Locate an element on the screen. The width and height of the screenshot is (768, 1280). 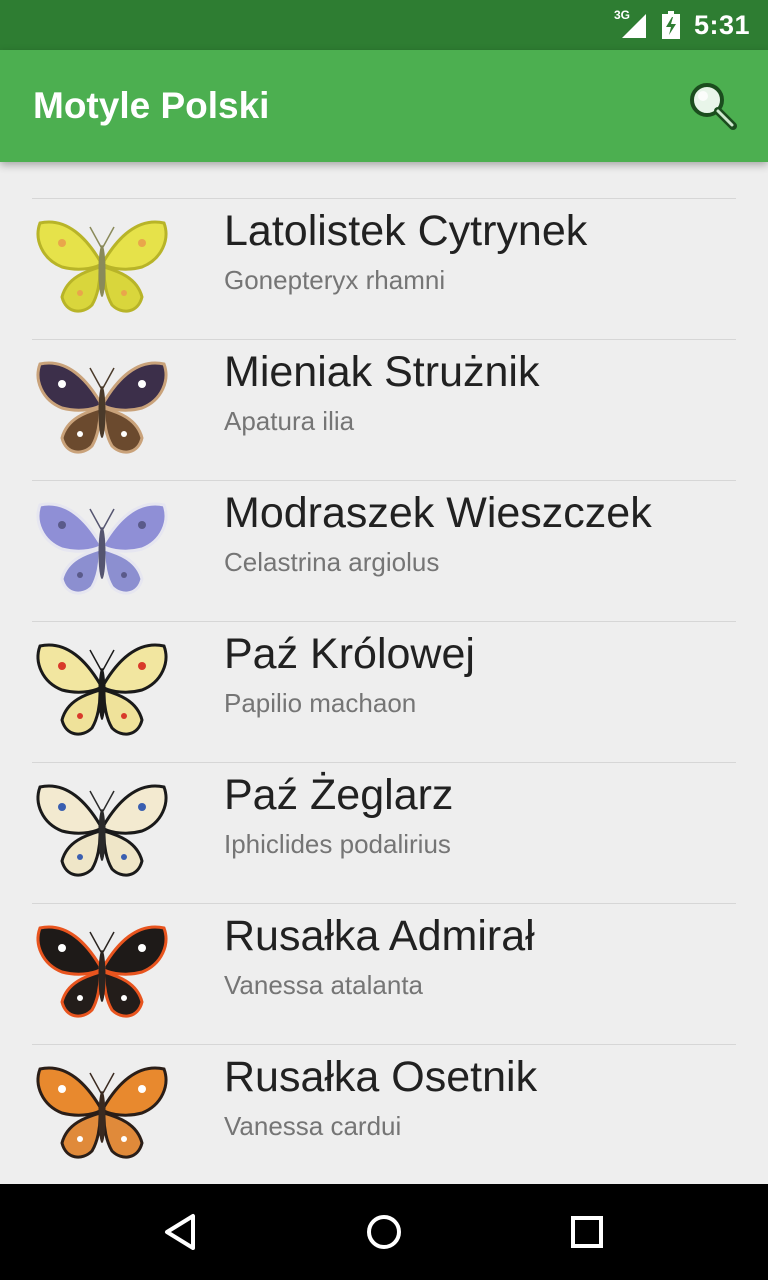
butterfly-latin-name: Apatura ilia is located at coordinates (289, 421).